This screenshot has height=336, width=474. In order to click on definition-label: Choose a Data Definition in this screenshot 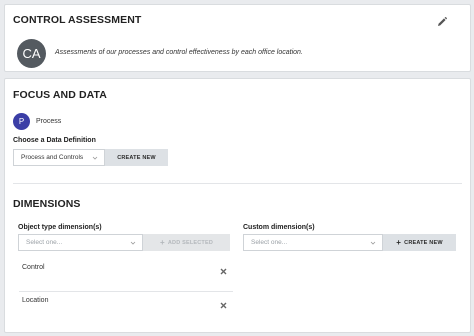, I will do `click(54, 140)`.